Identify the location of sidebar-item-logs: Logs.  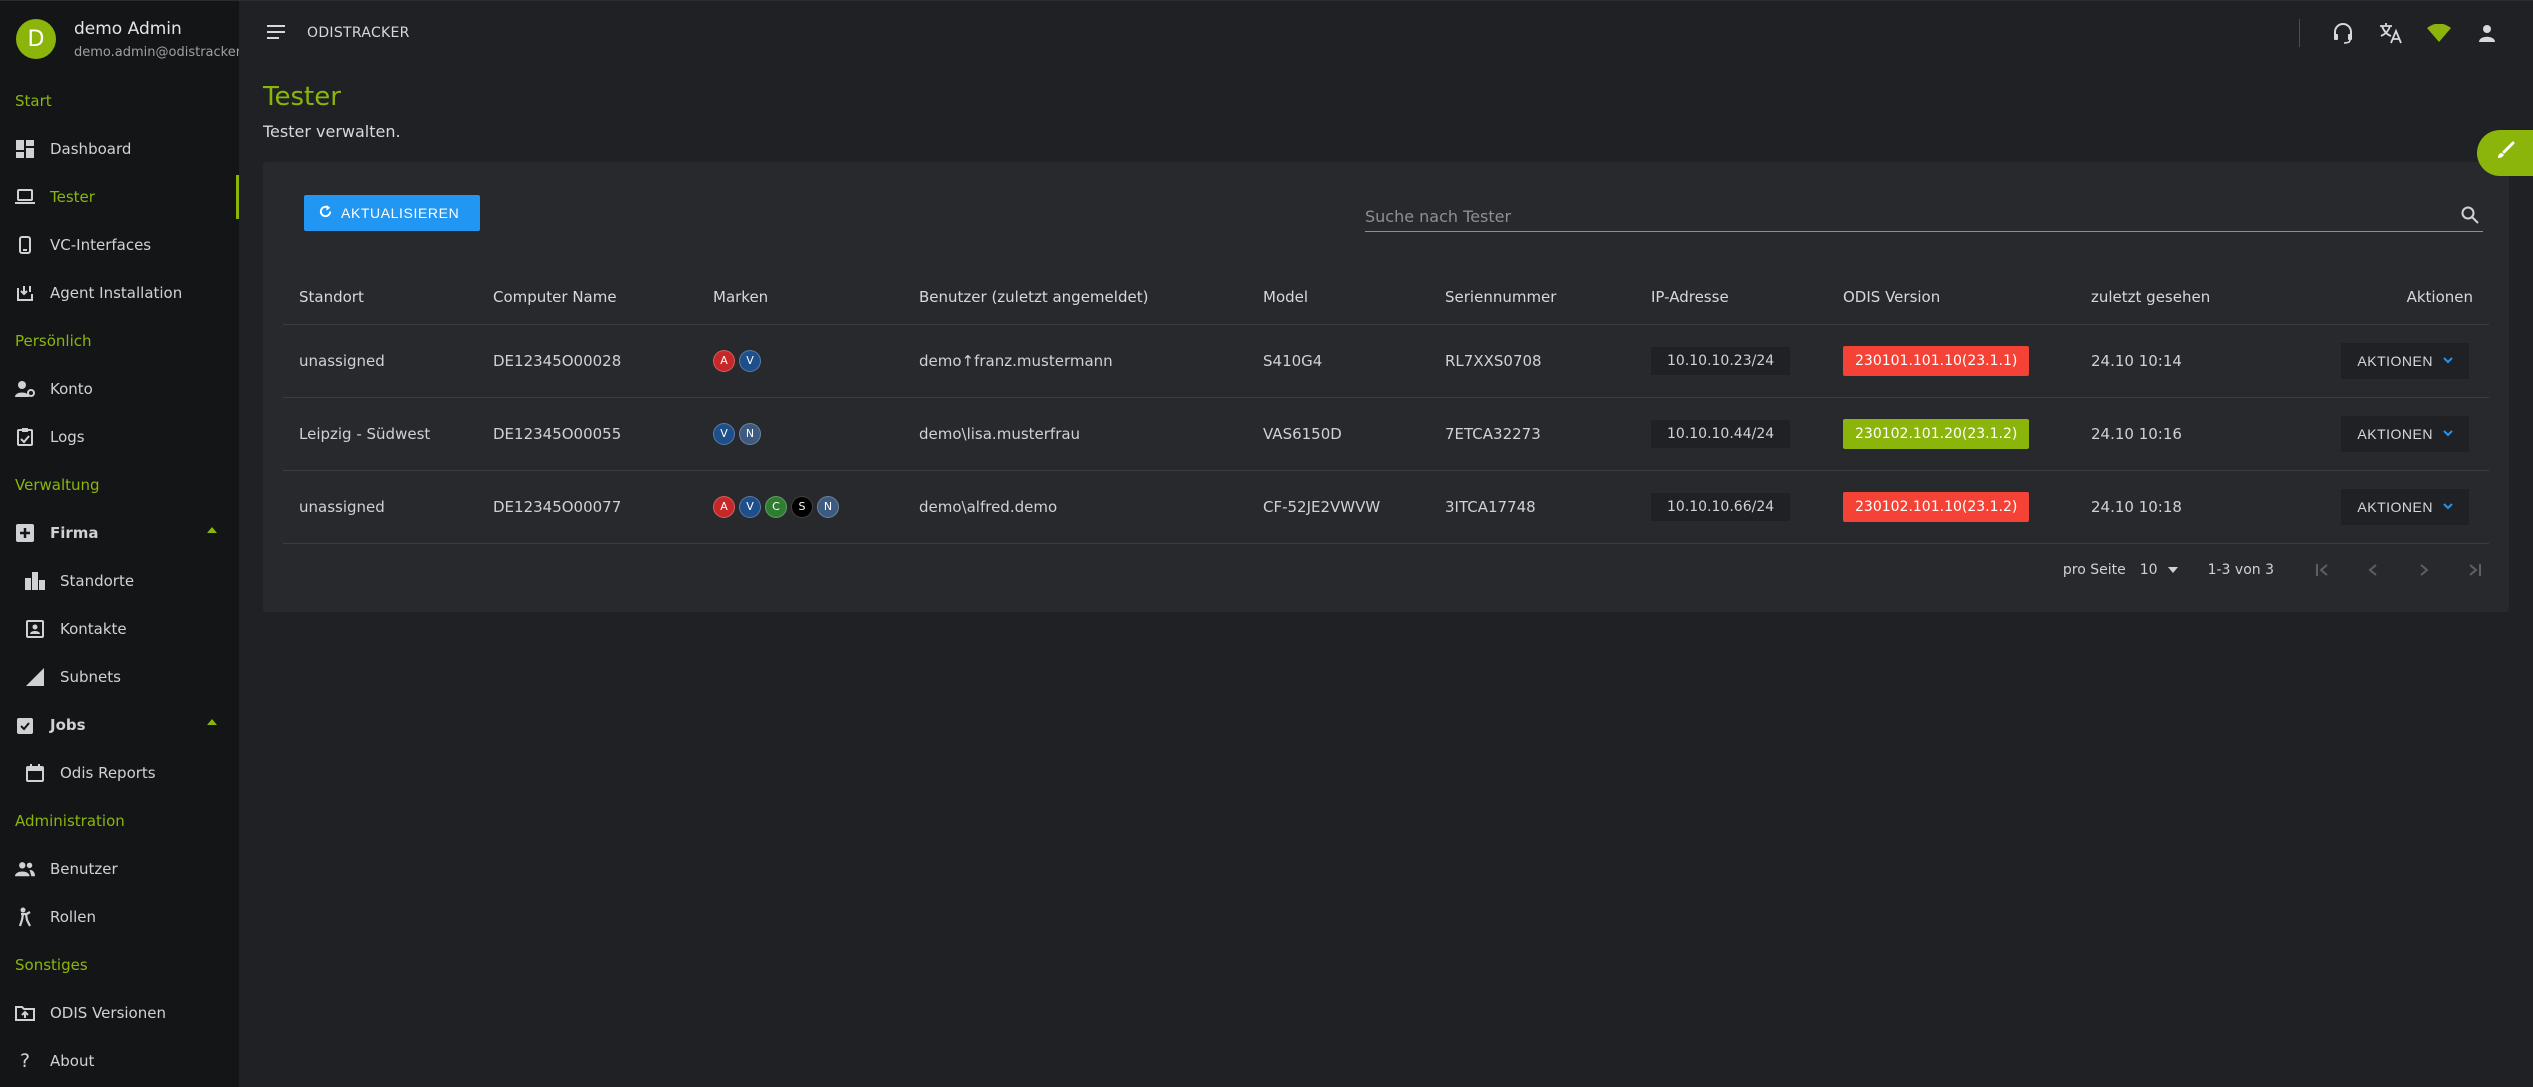
(119, 437).